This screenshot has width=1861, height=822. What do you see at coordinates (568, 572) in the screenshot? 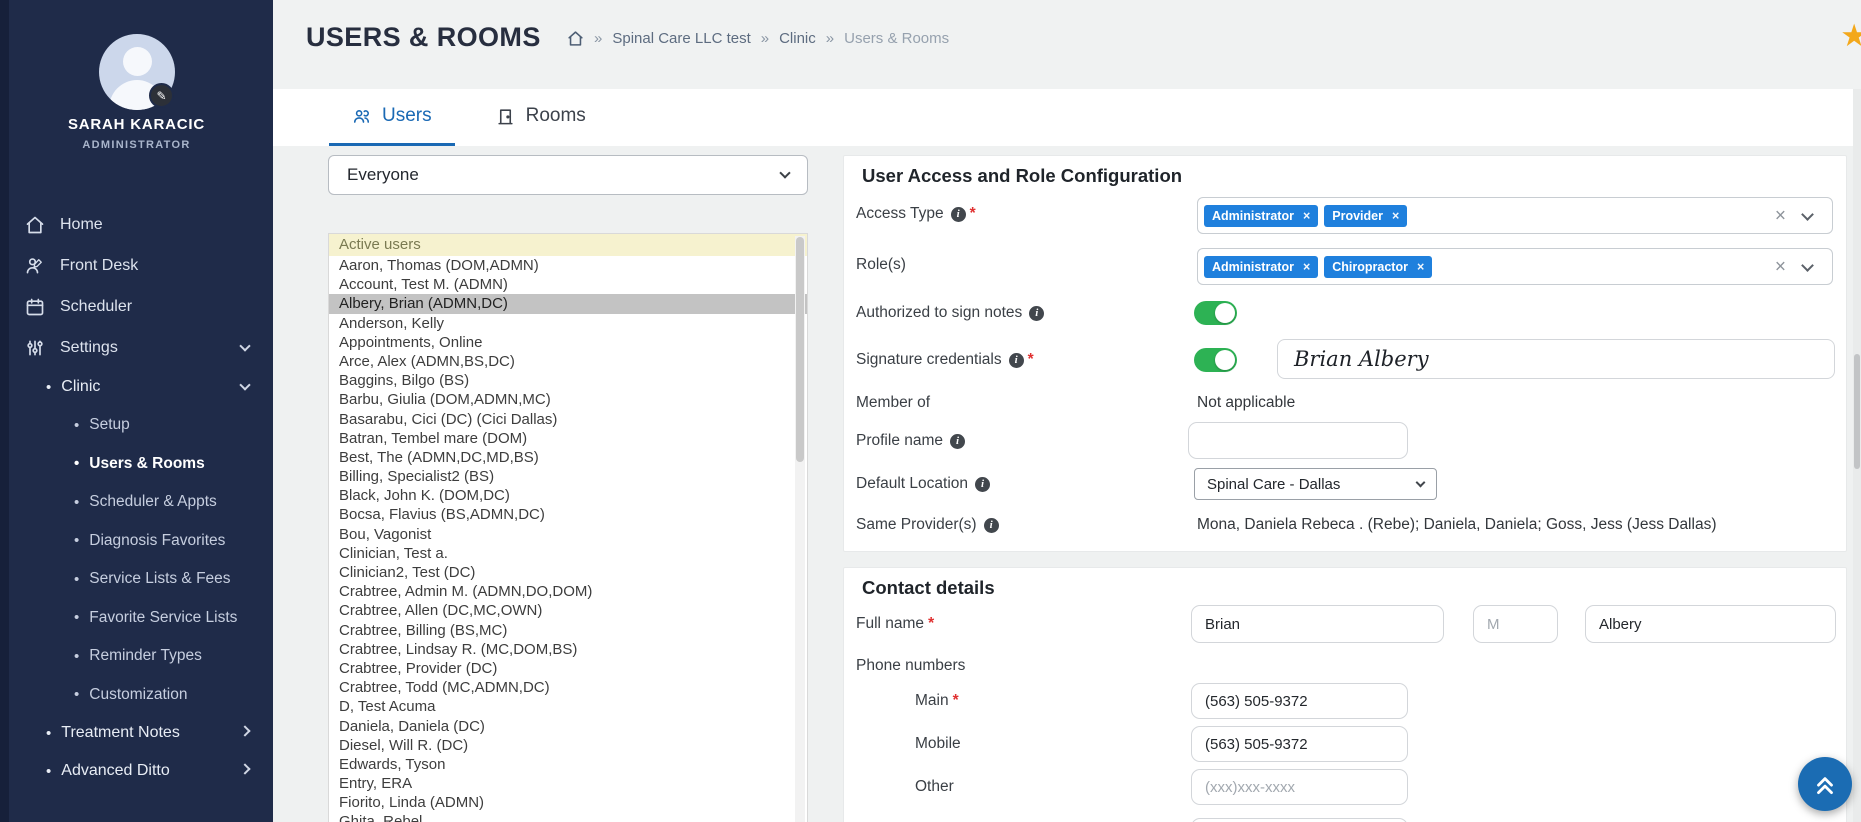
I see `list-item: Clinician2, Test (DC)` at bounding box center [568, 572].